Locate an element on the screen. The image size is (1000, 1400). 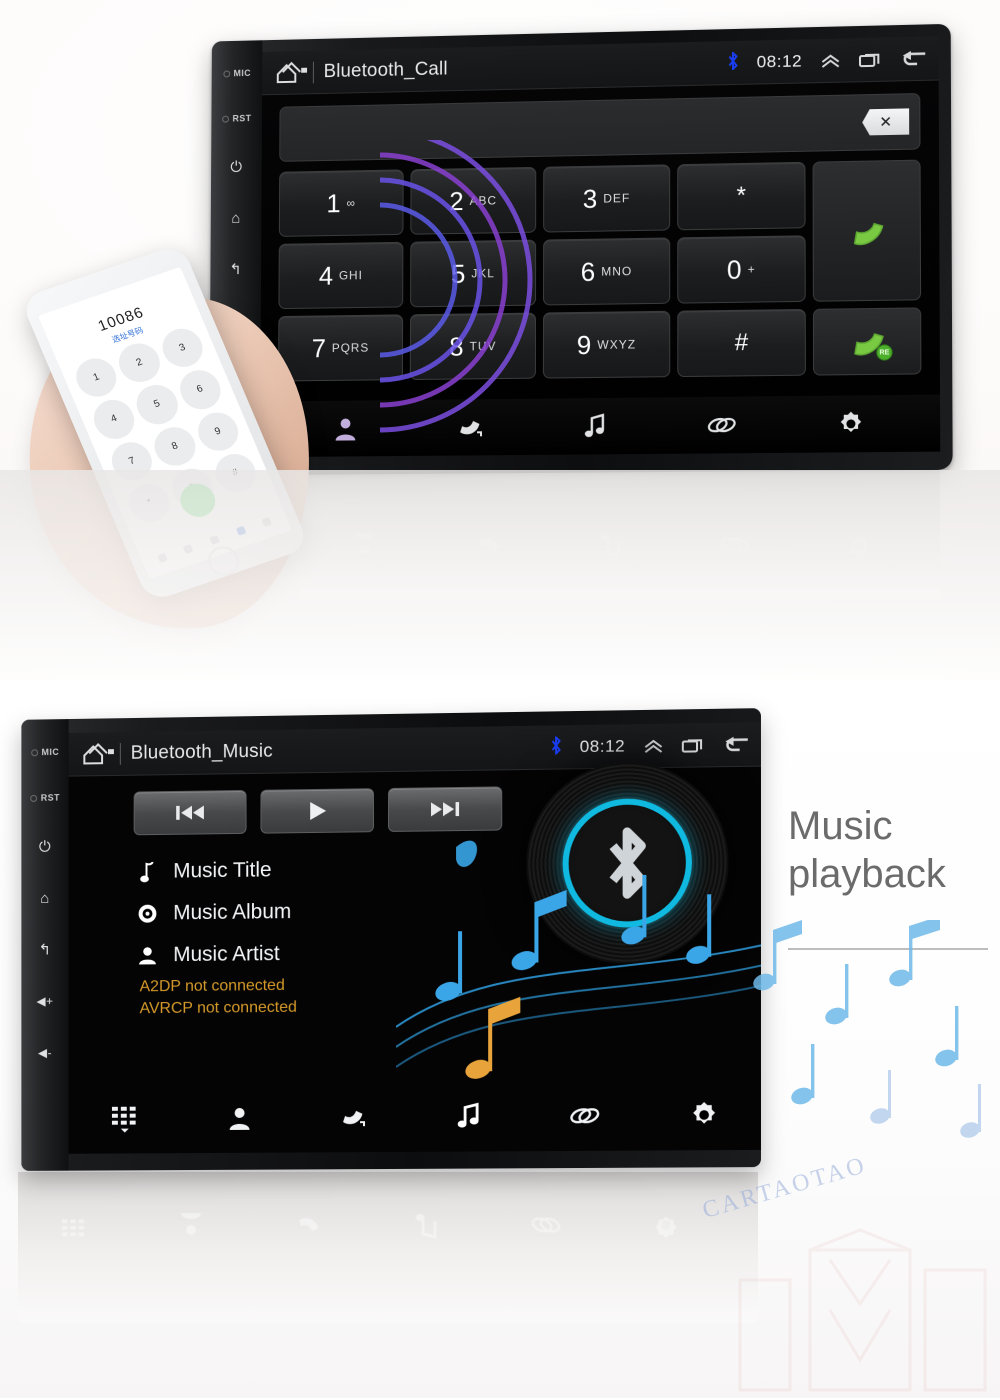
call-answer-icon is located at coordinates (866, 230).